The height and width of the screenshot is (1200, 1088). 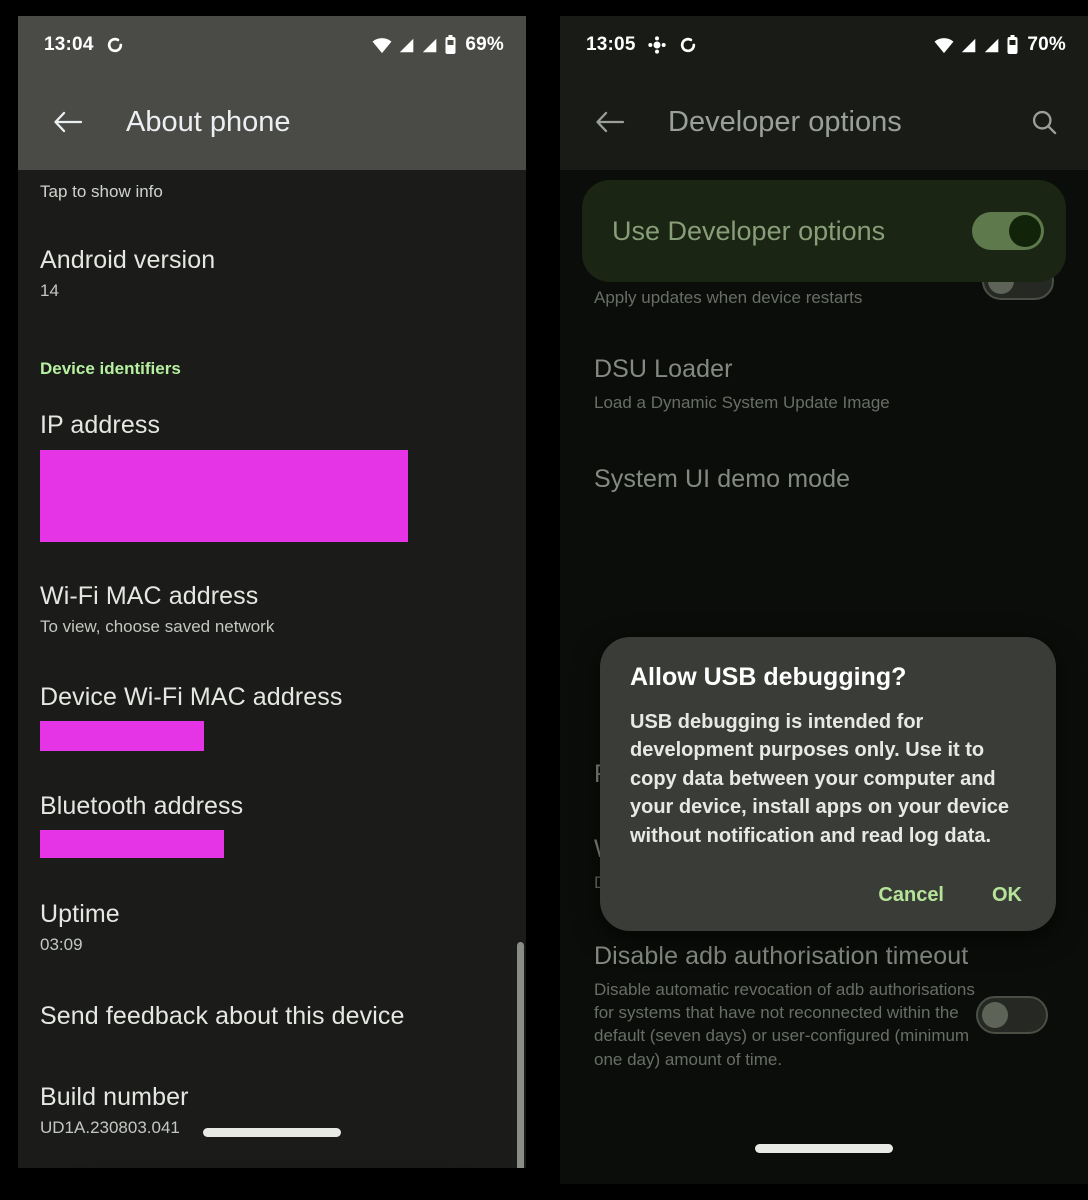 What do you see at coordinates (61, 944) in the screenshot?
I see `list-item-value: 03:09` at bounding box center [61, 944].